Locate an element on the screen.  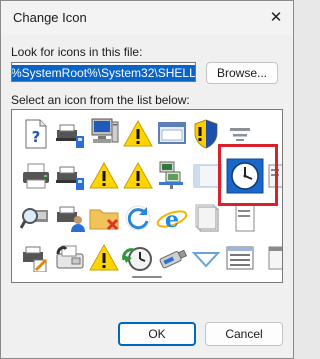
file-path-input: %SystemRoot%\System32\SHELL32.dll is located at coordinates (103, 72).